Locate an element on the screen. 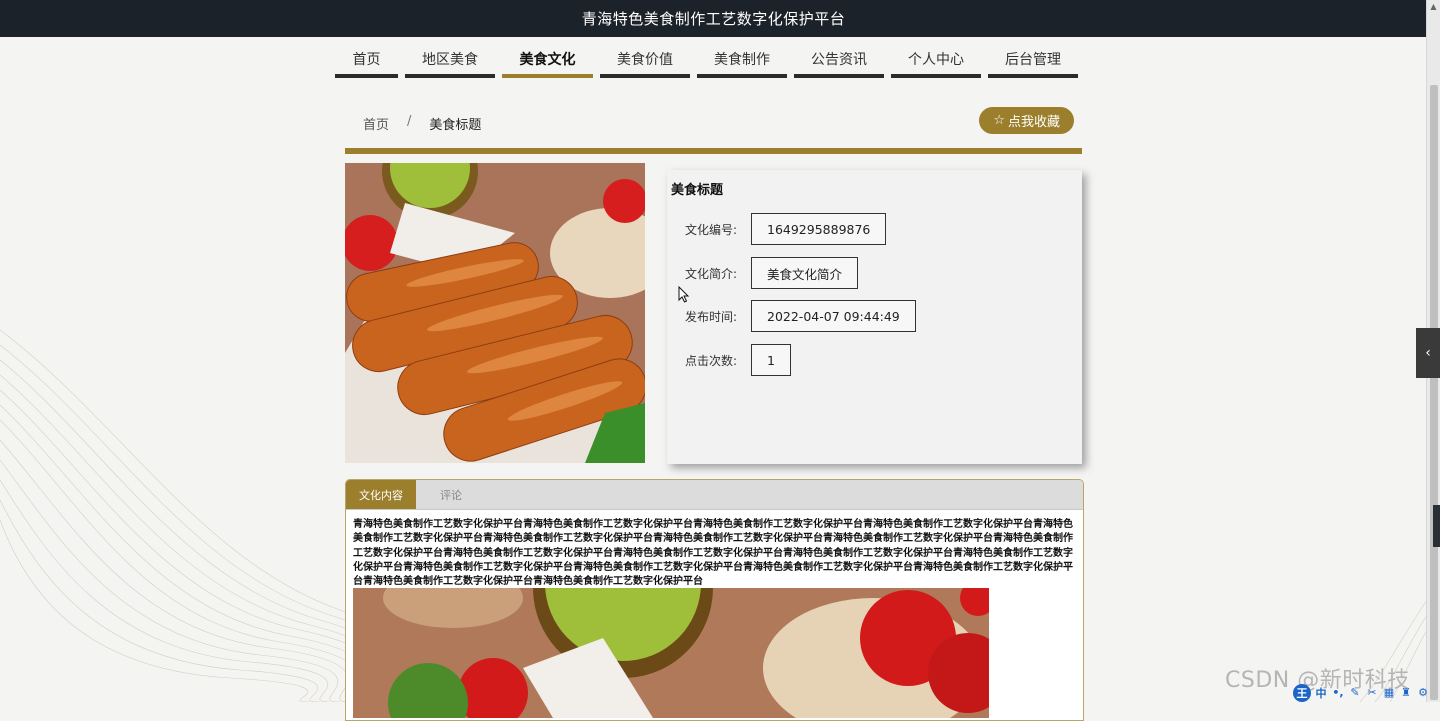 Image resolution: width=1440 pixels, height=721 pixels. tab-bar: 文化内容 评论 is located at coordinates (714, 495).